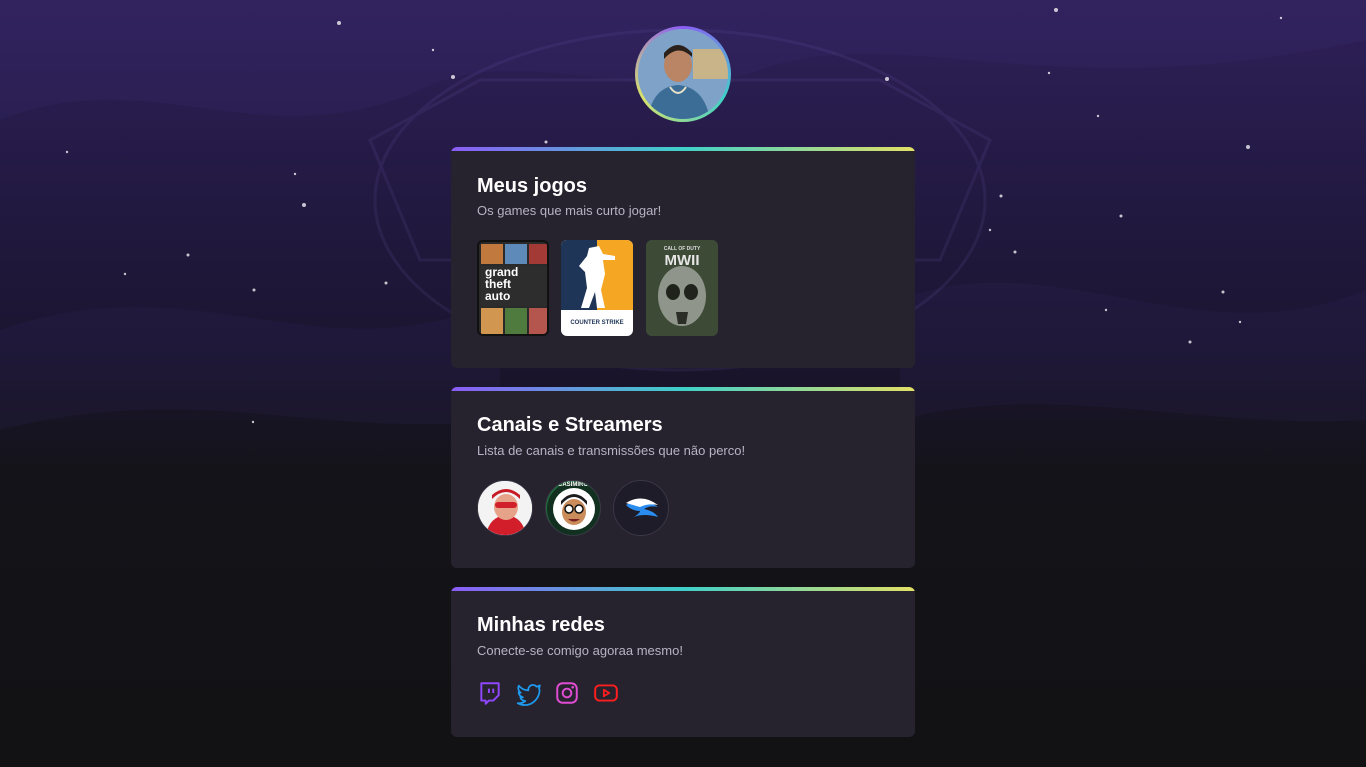 This screenshot has width=1366, height=767. I want to click on person-photo-icon, so click(683, 74).